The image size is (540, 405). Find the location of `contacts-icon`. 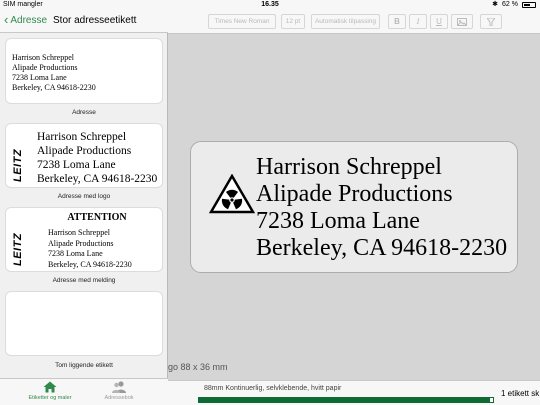

contacts-icon is located at coordinates (119, 387).